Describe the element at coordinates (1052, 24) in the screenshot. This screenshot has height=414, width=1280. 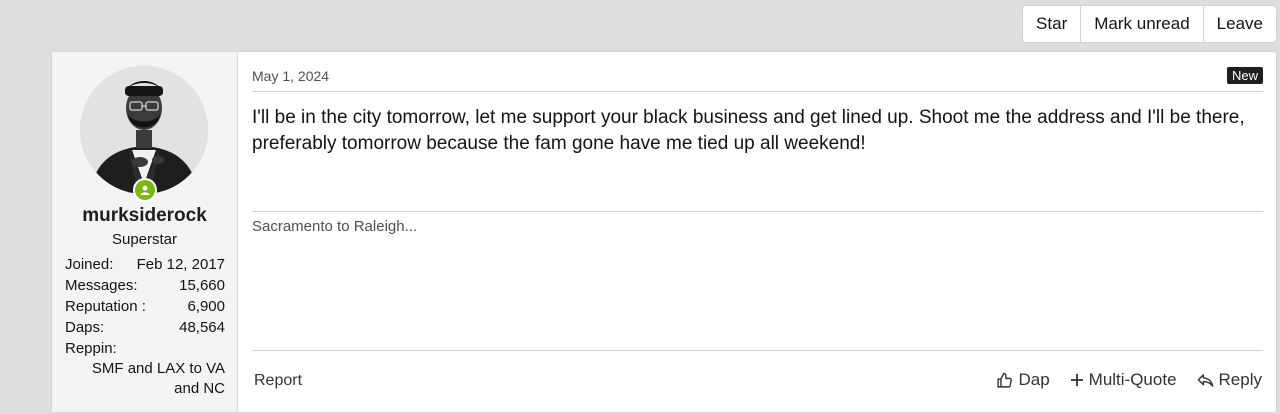
I see `star-button: Star` at that location.